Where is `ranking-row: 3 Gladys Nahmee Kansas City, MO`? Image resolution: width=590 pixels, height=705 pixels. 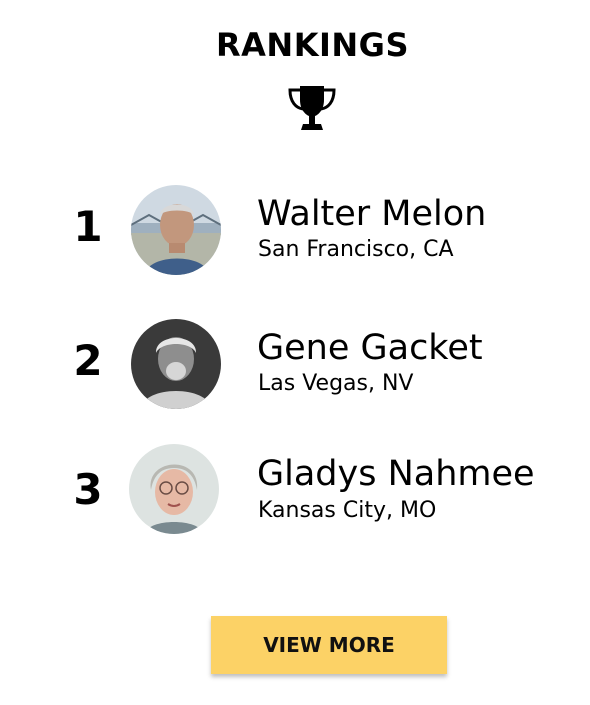 ranking-row: 3 Gladys Nahmee Kansas City, MO is located at coordinates (295, 491).